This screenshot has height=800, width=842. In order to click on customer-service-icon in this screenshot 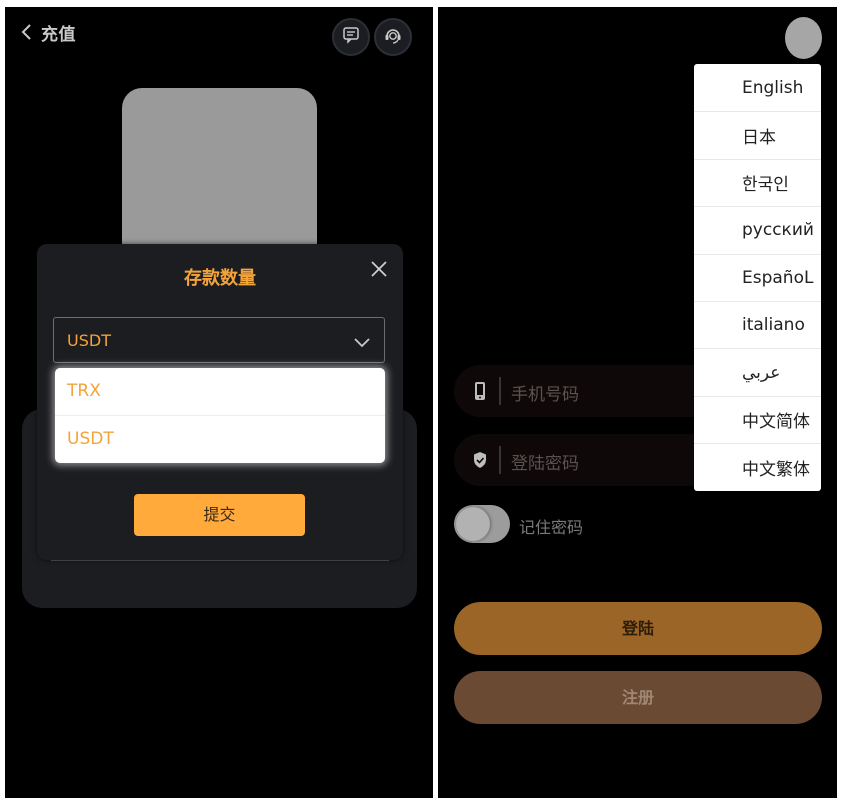, I will do `click(393, 37)`.